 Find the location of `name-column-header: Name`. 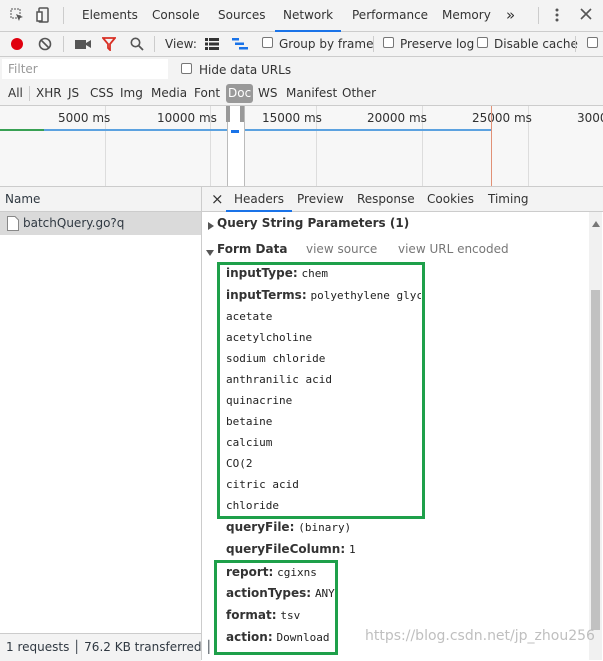

name-column-header: Name is located at coordinates (100, 199).